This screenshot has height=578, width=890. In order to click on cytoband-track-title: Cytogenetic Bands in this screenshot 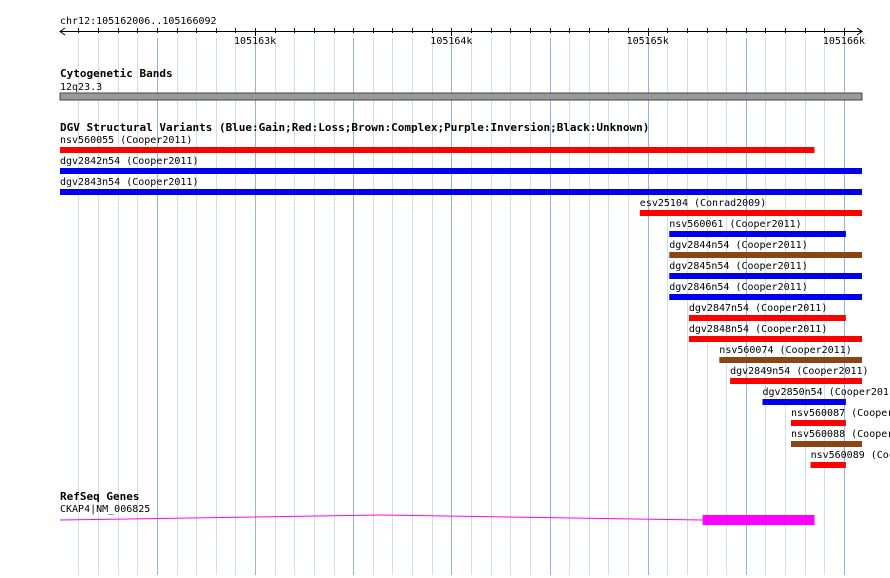, I will do `click(116, 73)`.